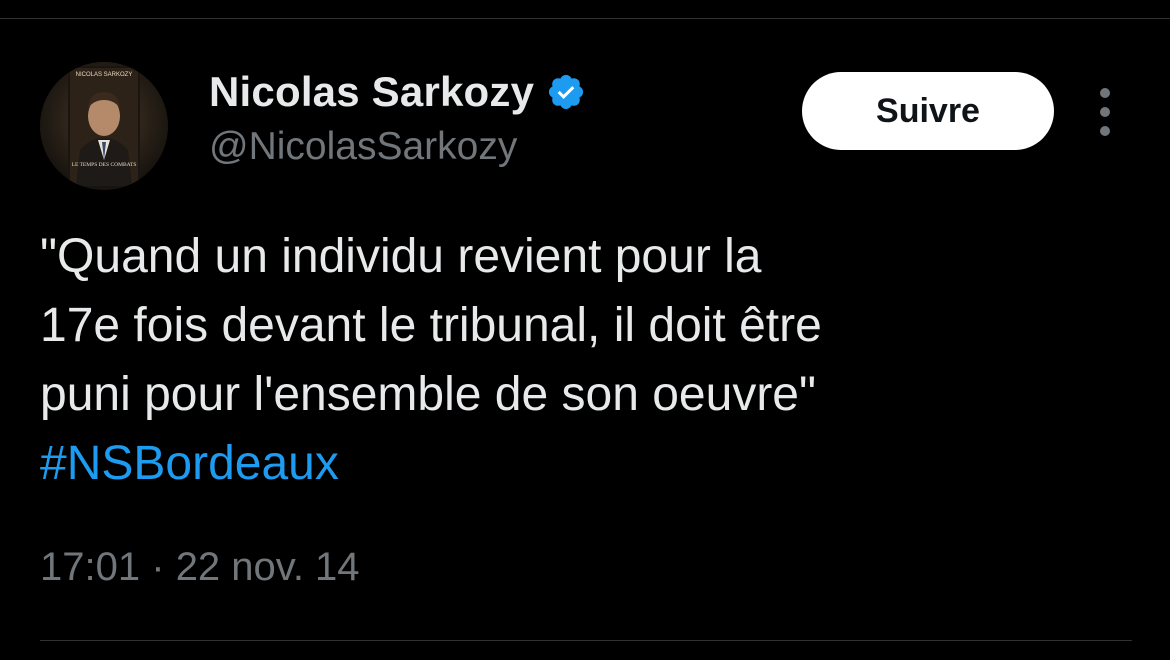  I want to click on tweet-line: "Quand un individu revient pour la, so click(401, 256).